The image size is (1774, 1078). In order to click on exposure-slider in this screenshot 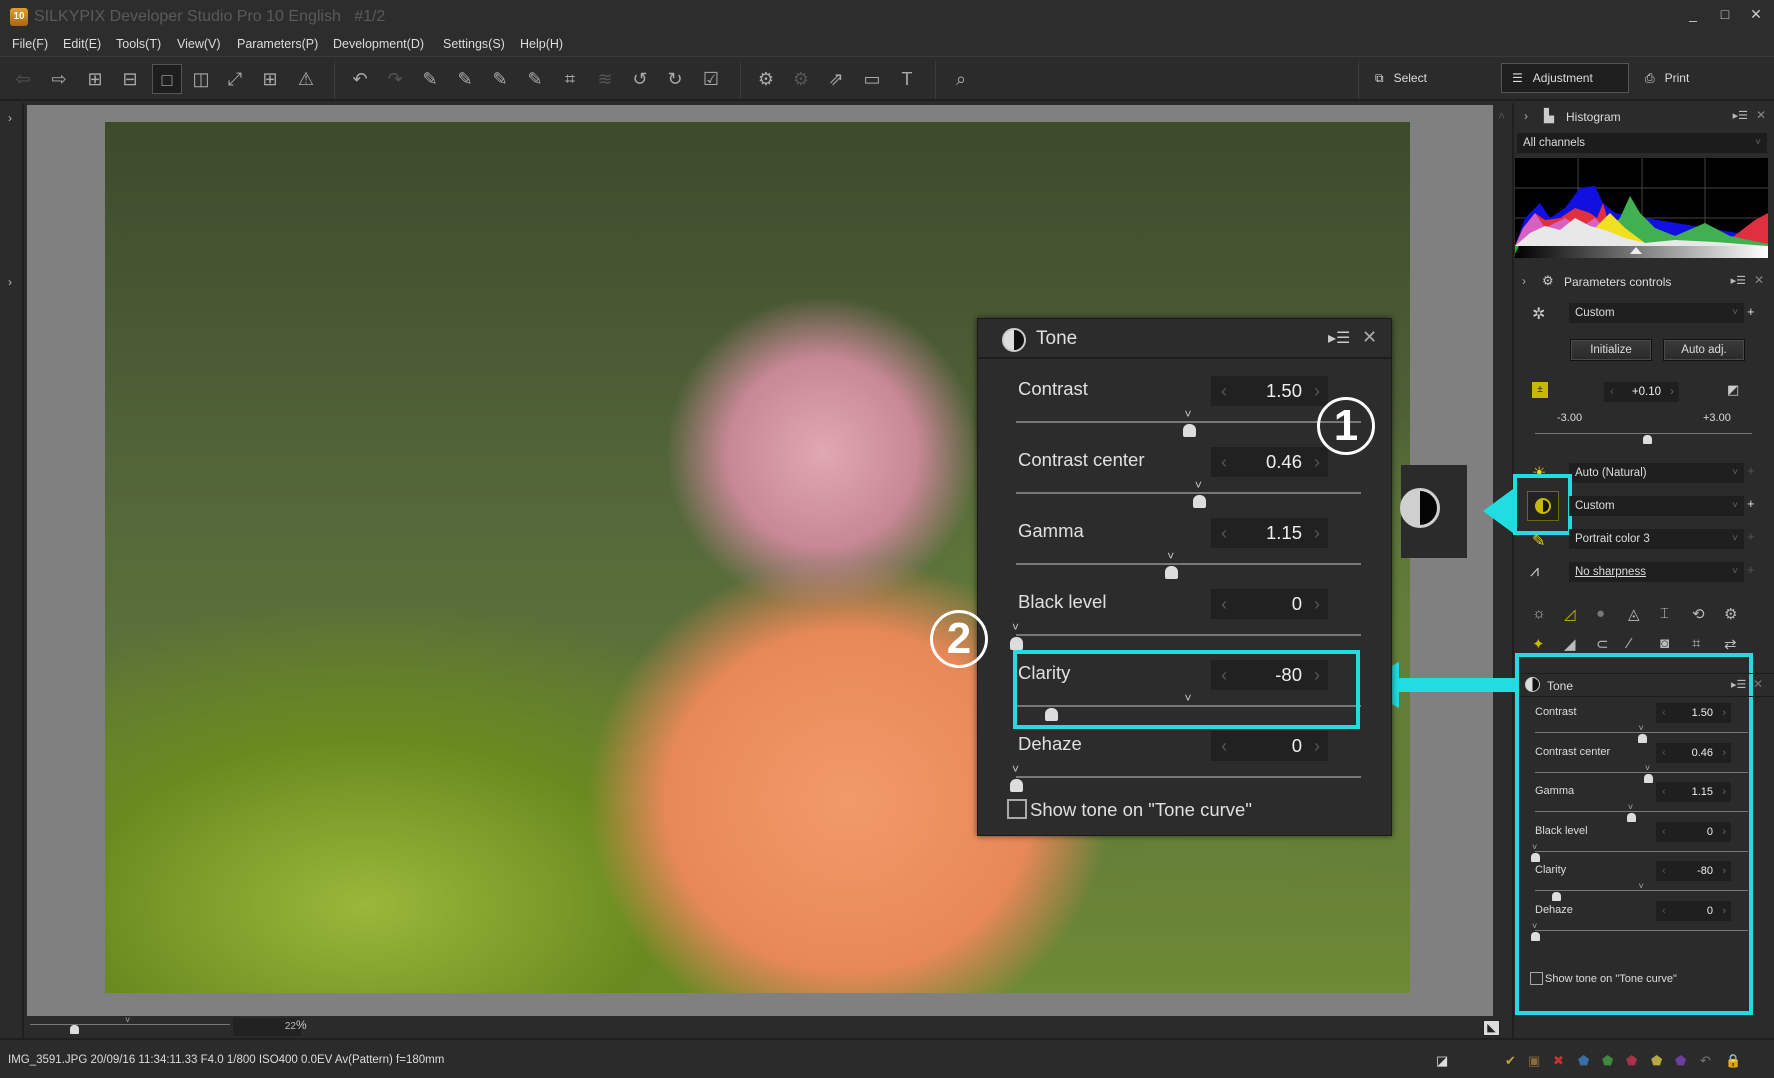, I will do `click(1643, 433)`.